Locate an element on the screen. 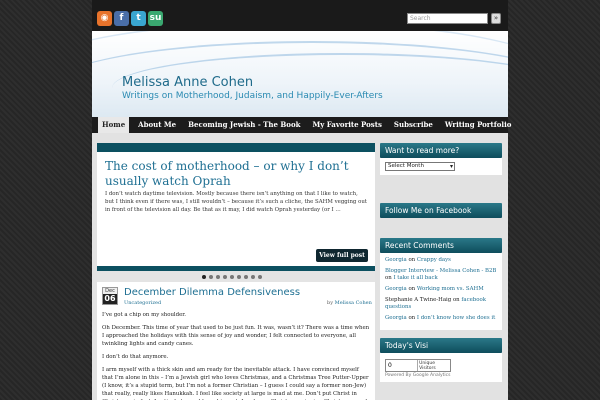 The width and height of the screenshot is (600, 400). list-item: Georgia on Working mom vs. SAHM is located at coordinates (441, 289).